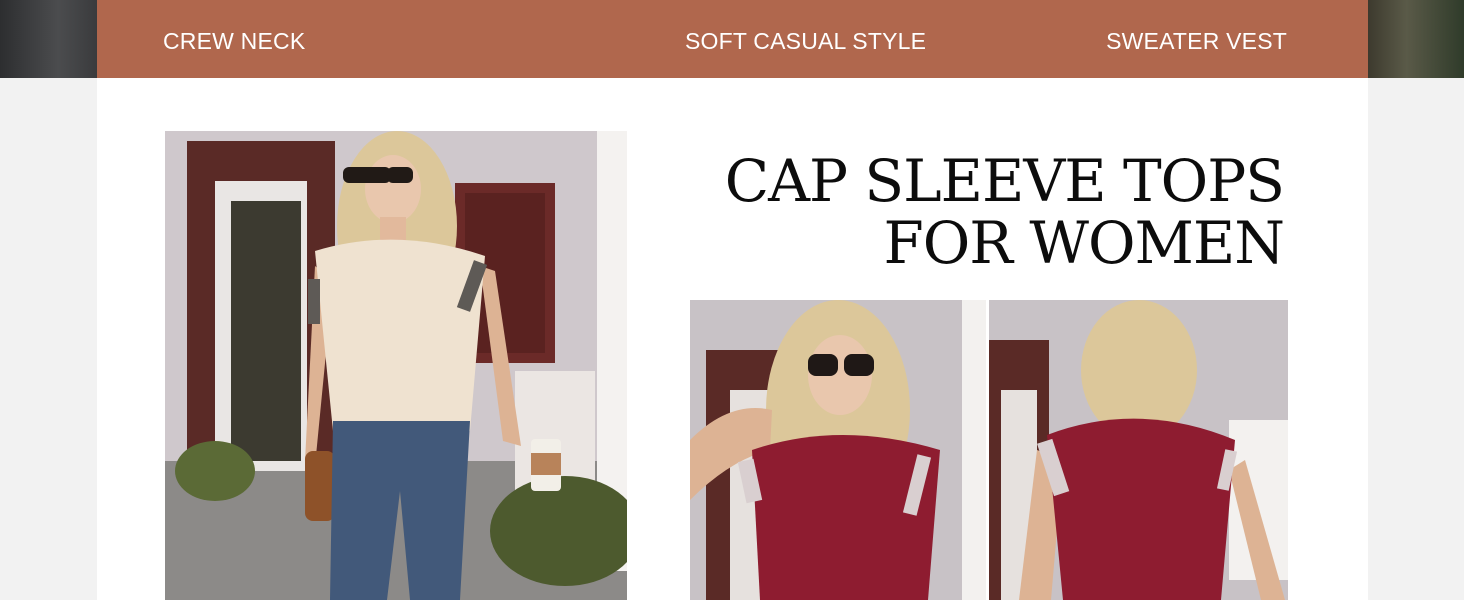  What do you see at coordinates (48, 39) in the screenshot?
I see `background-photo-strip-left` at bounding box center [48, 39].